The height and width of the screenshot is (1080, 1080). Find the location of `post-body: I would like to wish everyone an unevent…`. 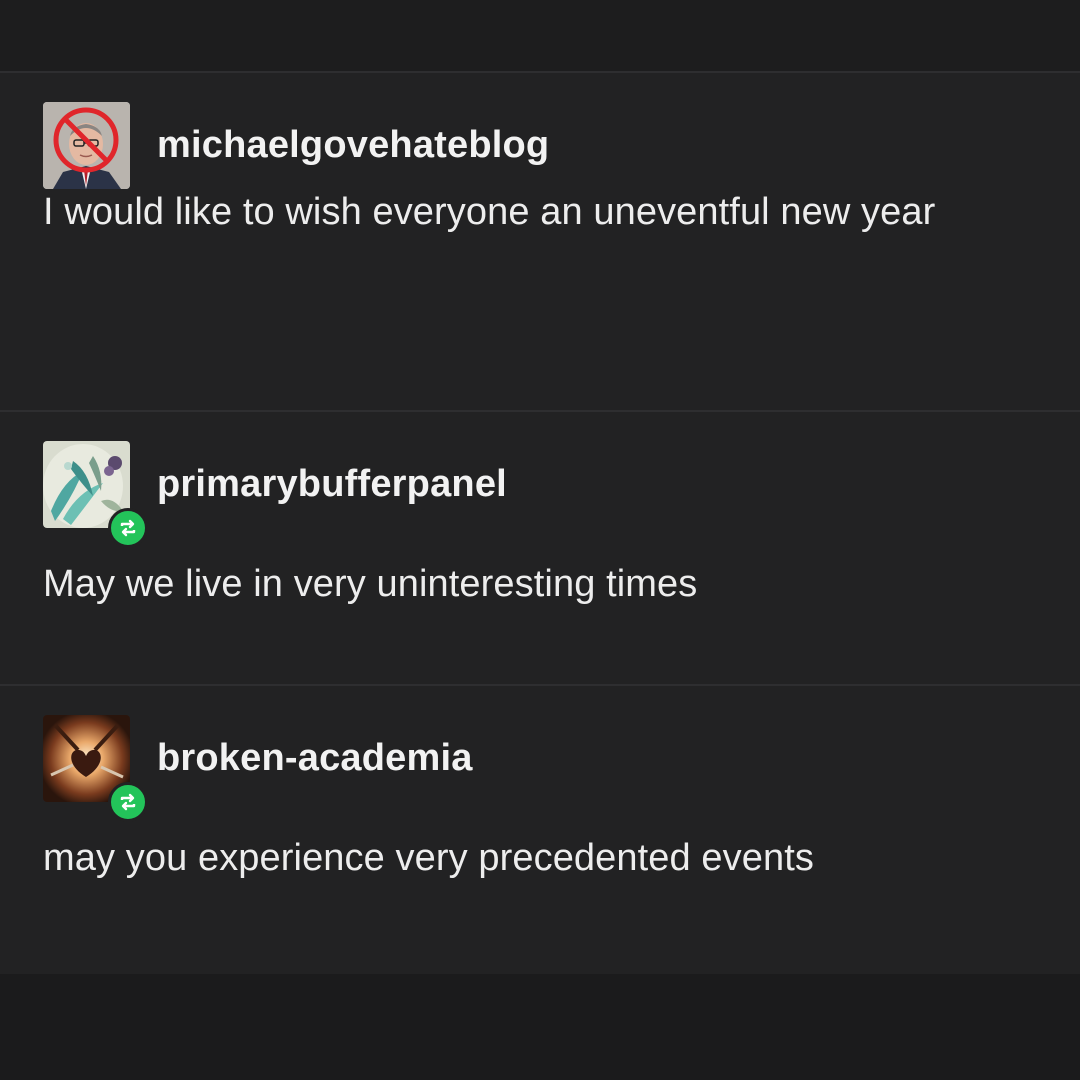

post-body: I would like to wish everyone an unevent… is located at coordinates (489, 212).